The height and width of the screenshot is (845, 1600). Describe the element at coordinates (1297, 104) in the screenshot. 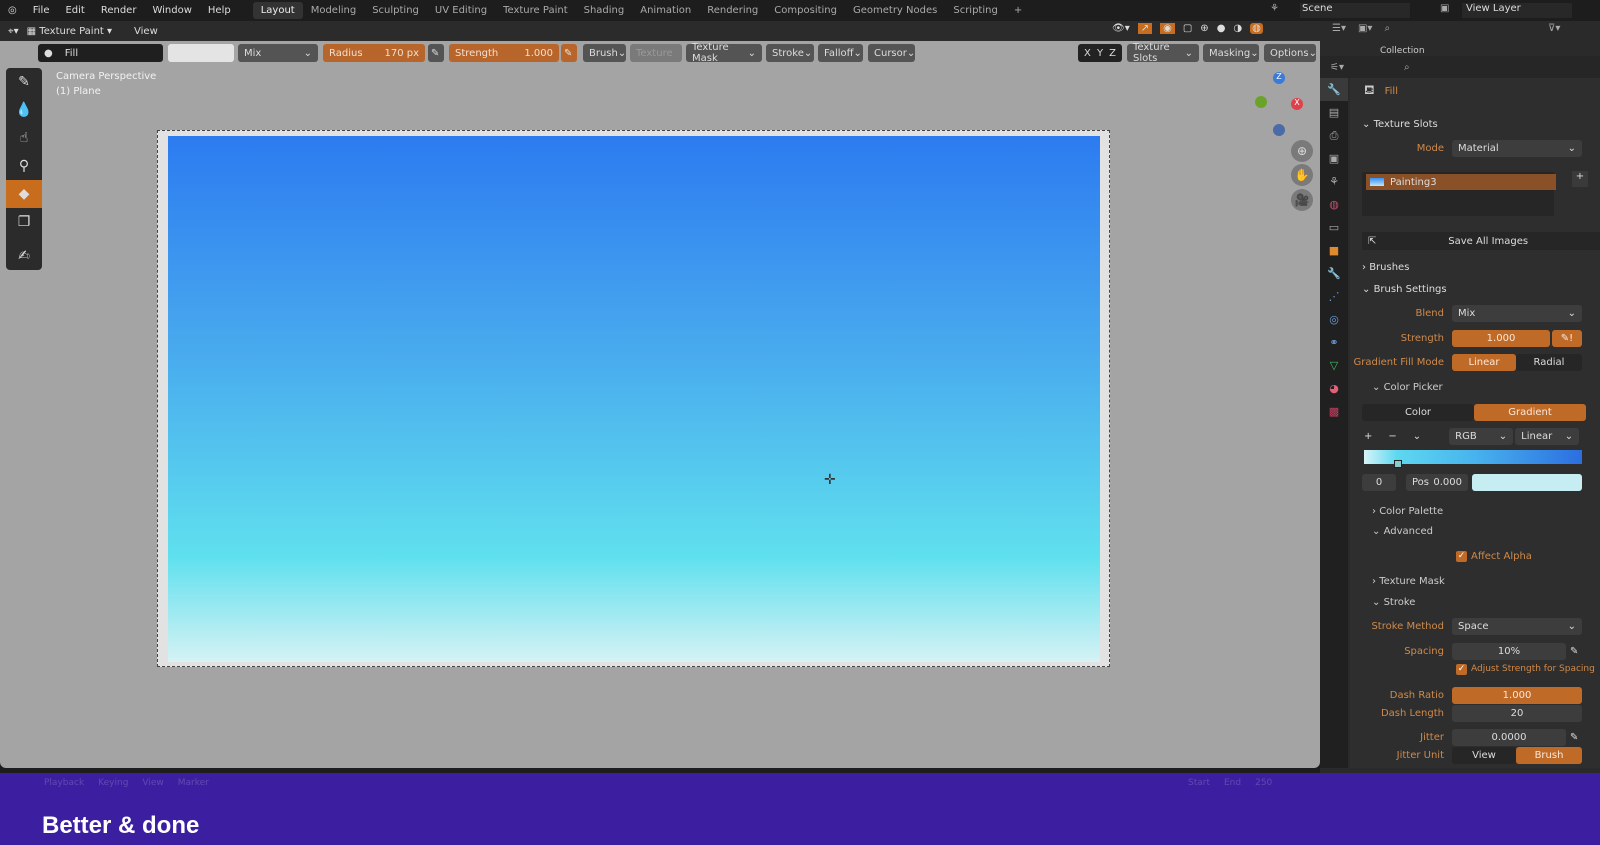

I see `gizmo-x-axis: X` at that location.